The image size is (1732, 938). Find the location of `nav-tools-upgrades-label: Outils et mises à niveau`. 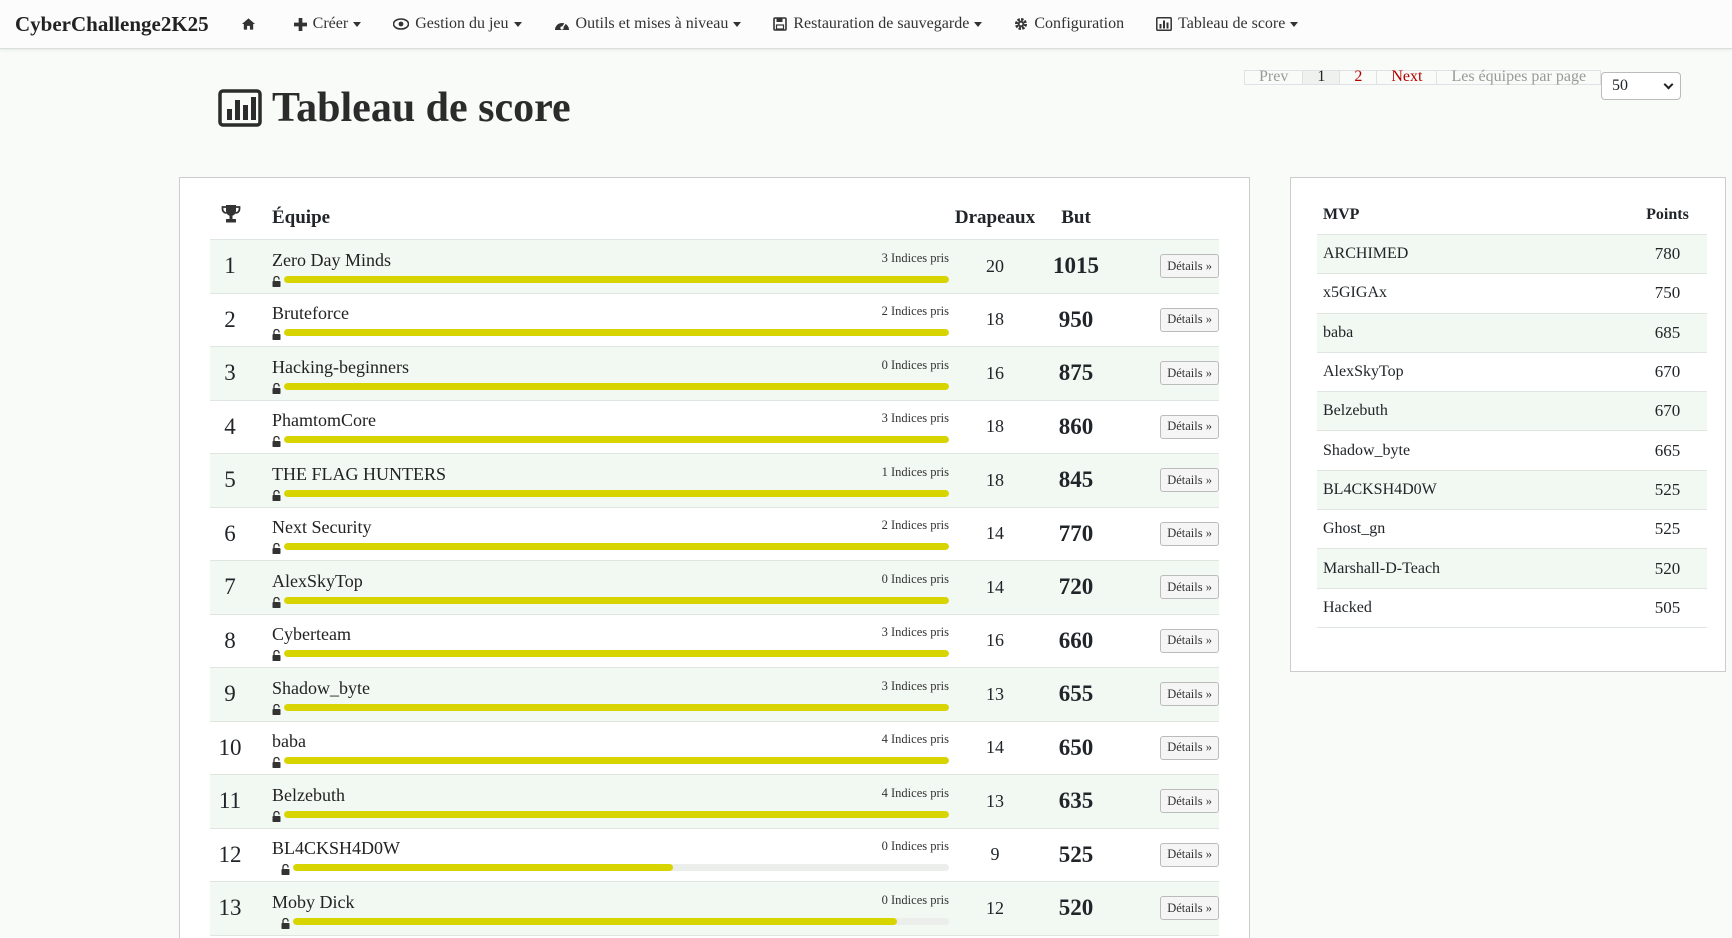

nav-tools-upgrades-label: Outils et mises à niveau is located at coordinates (652, 23).